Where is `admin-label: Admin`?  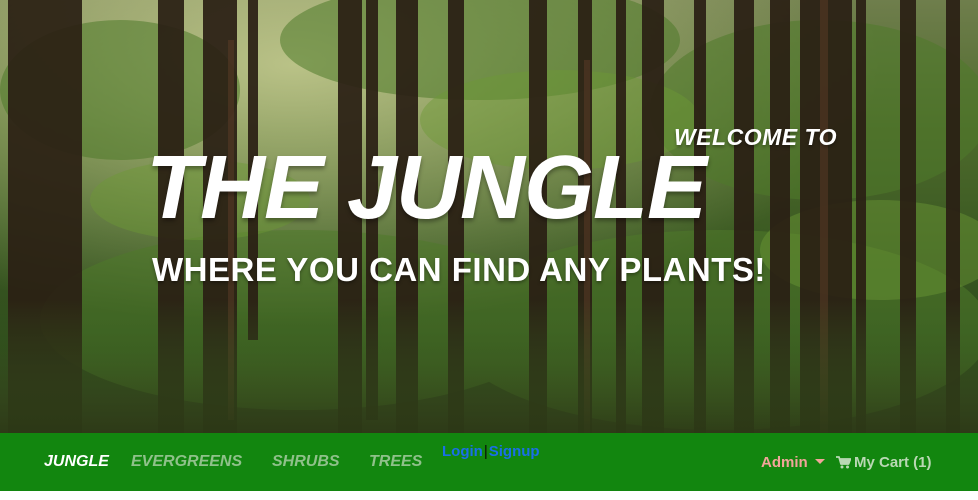 admin-label: Admin is located at coordinates (784, 462).